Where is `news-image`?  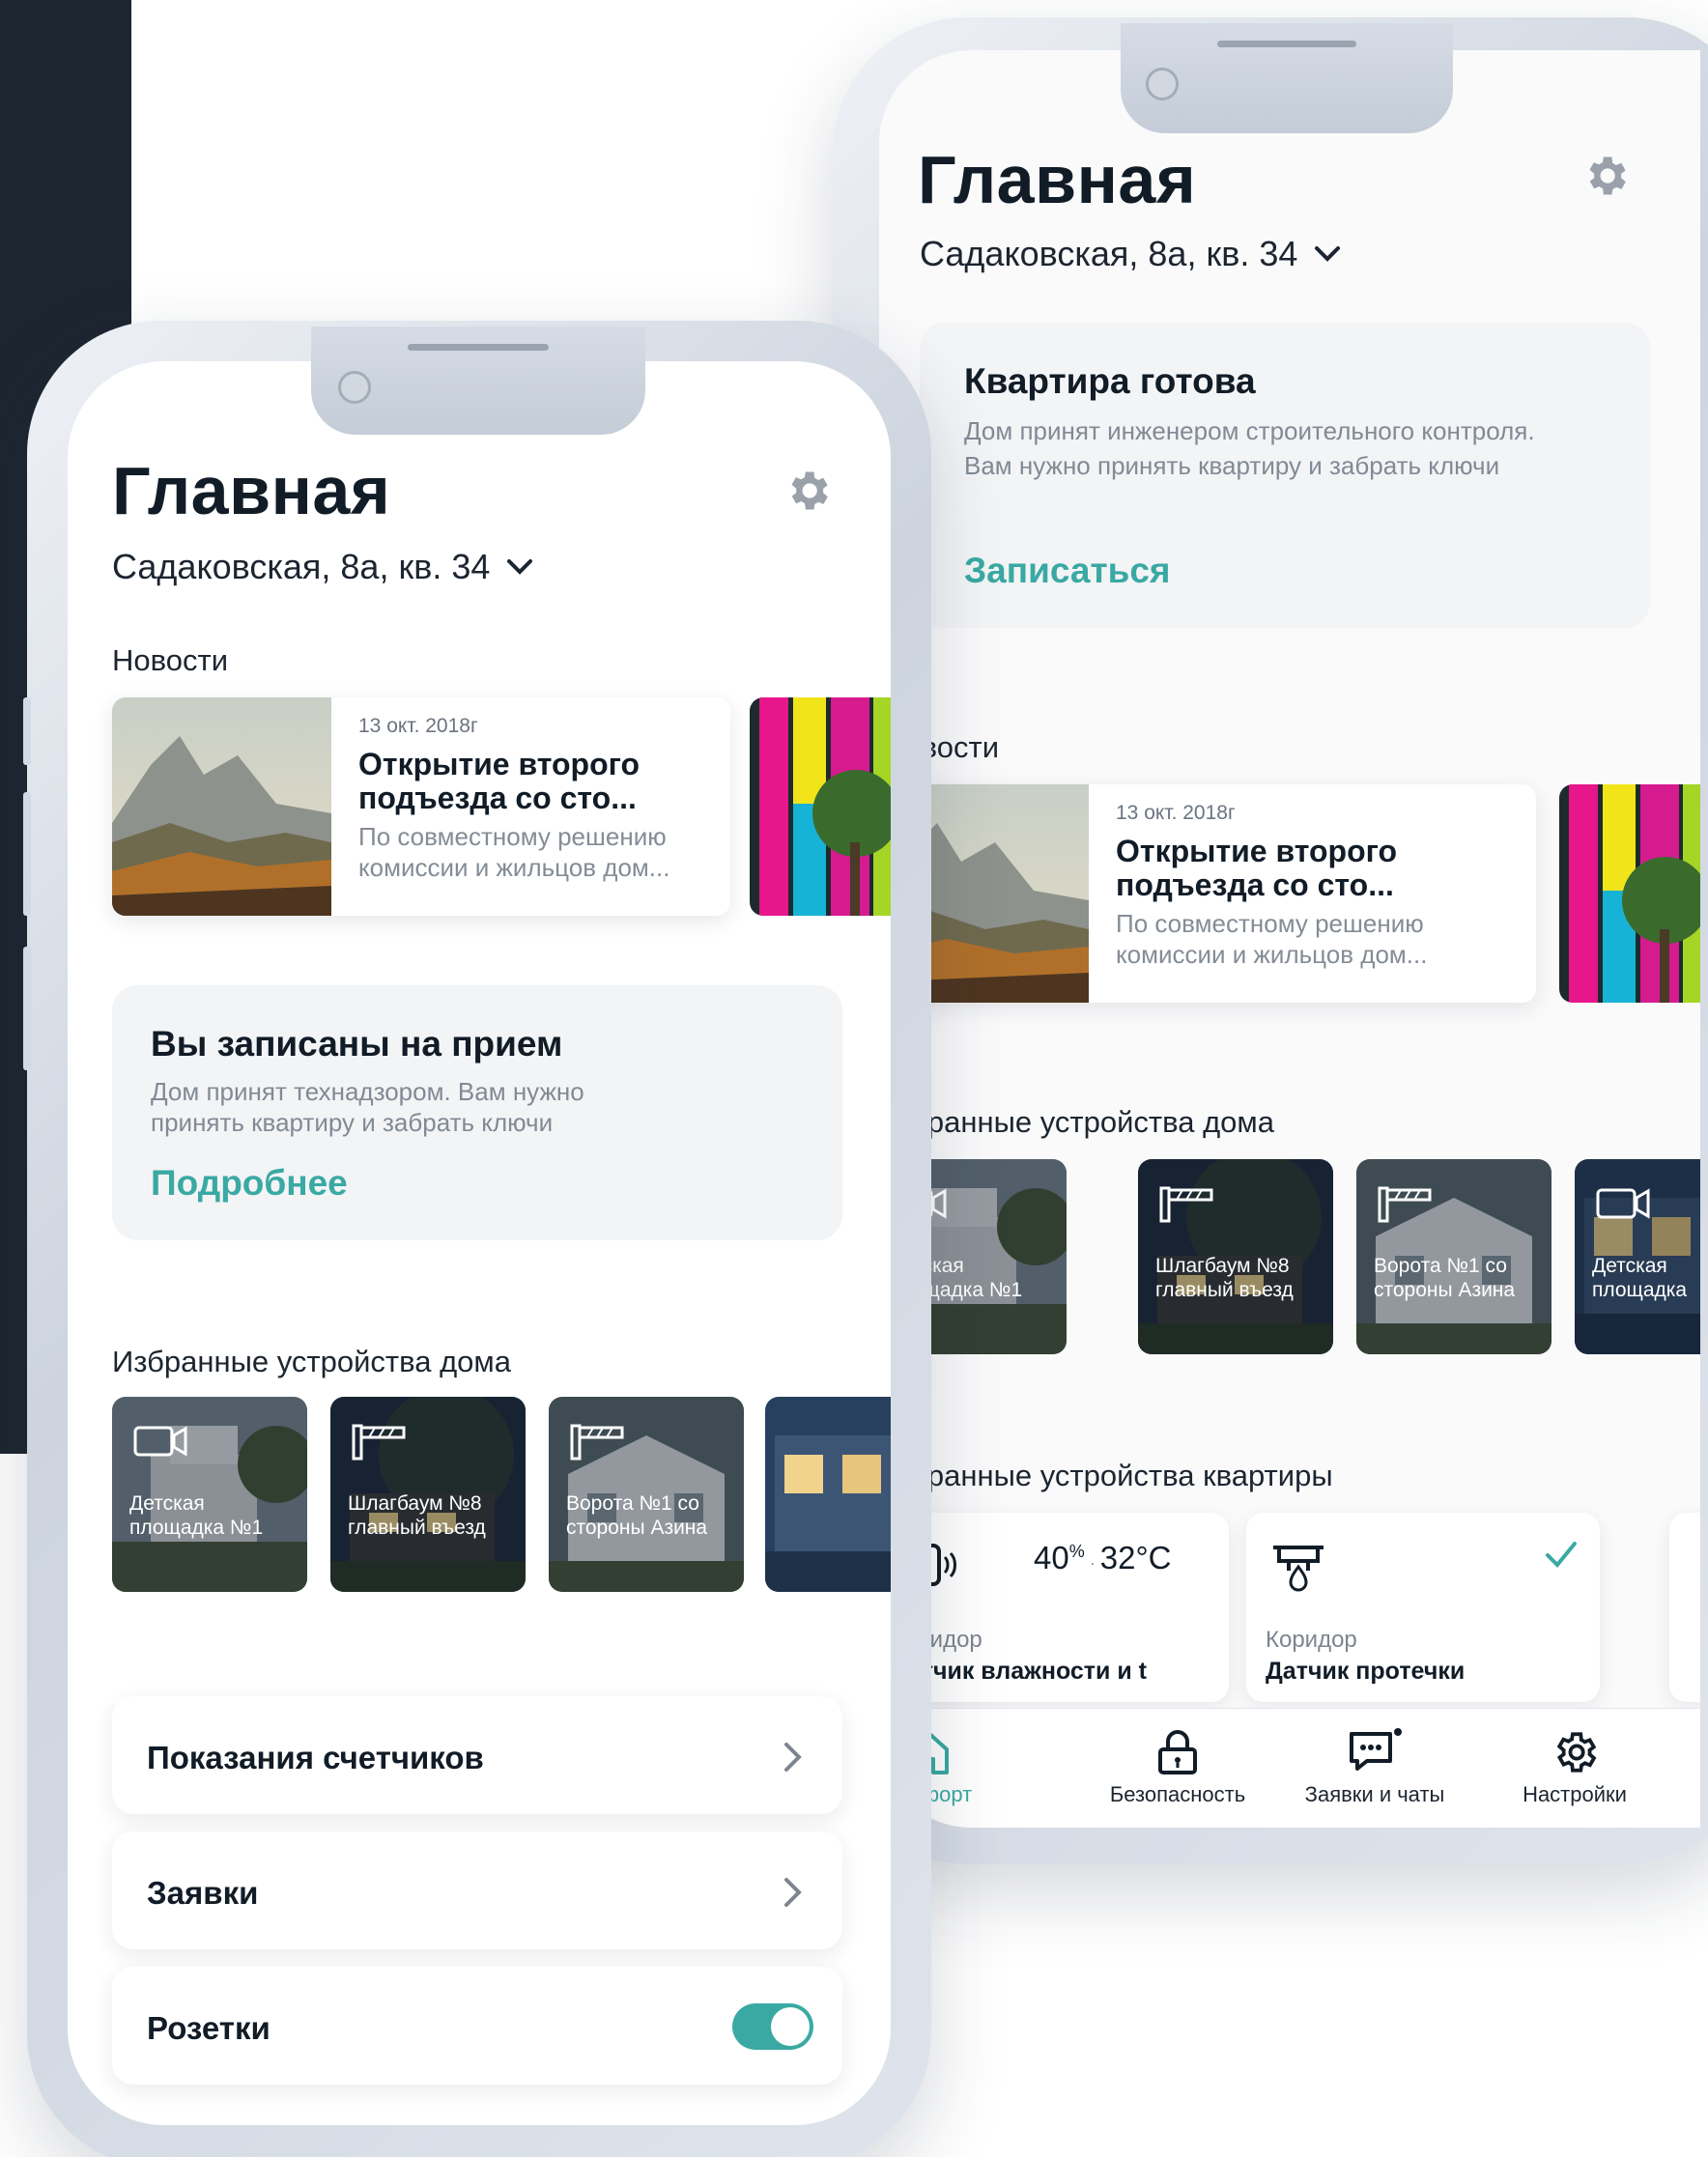 news-image is located at coordinates (221, 806).